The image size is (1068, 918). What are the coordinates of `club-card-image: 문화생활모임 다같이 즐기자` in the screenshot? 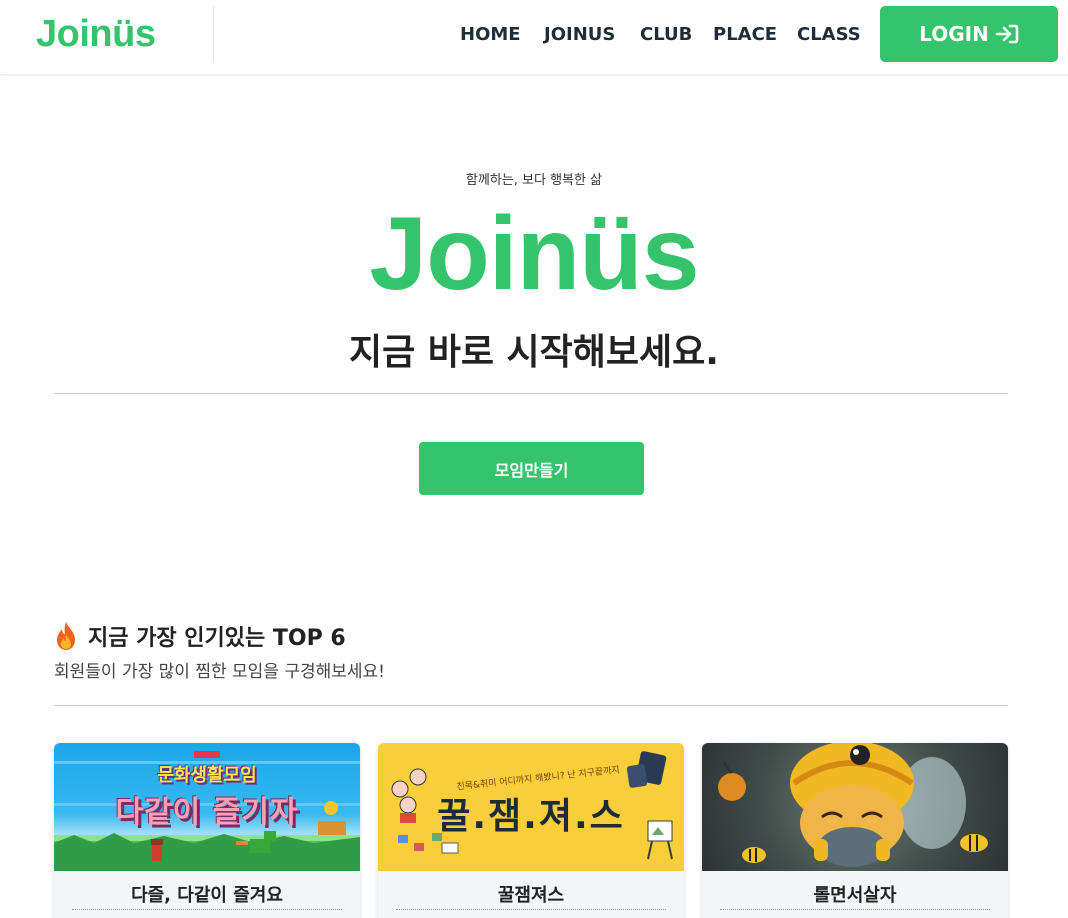 It's located at (207, 807).